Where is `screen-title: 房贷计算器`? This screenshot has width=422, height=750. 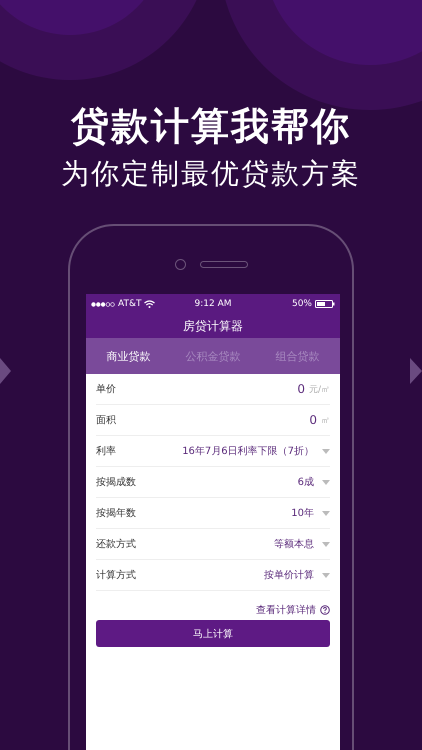 screen-title: 房贷计算器 is located at coordinates (213, 326).